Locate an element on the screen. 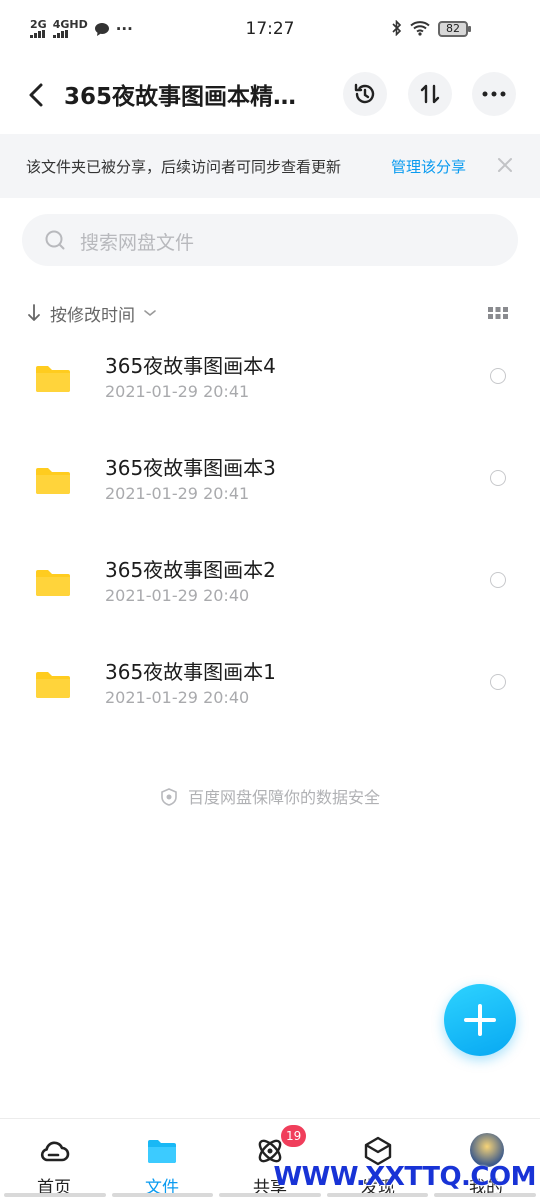 The height and width of the screenshot is (1200, 540). watermark-text: WWW.XXTTQ.COM is located at coordinates (405, 1177).